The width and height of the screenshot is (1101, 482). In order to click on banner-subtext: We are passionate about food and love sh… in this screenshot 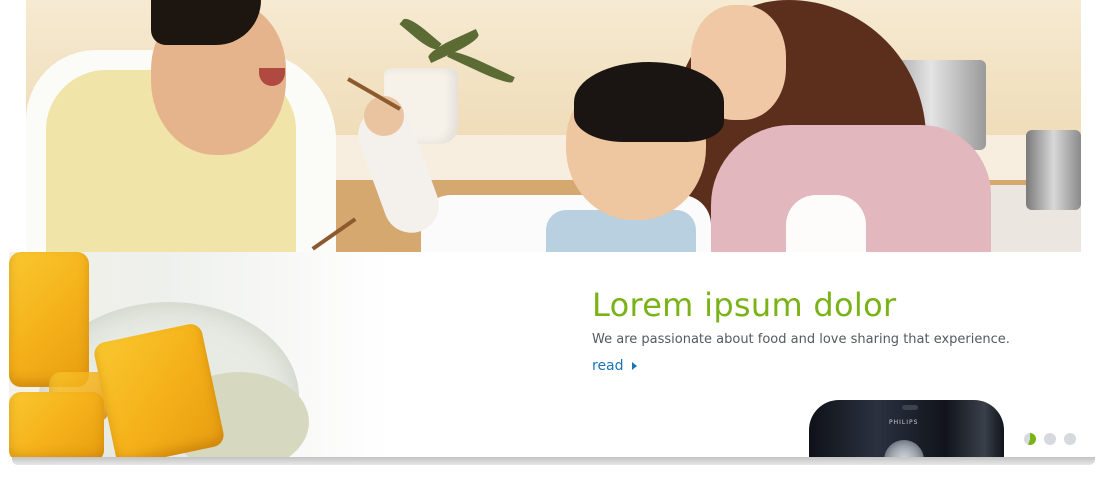, I will do `click(801, 339)`.